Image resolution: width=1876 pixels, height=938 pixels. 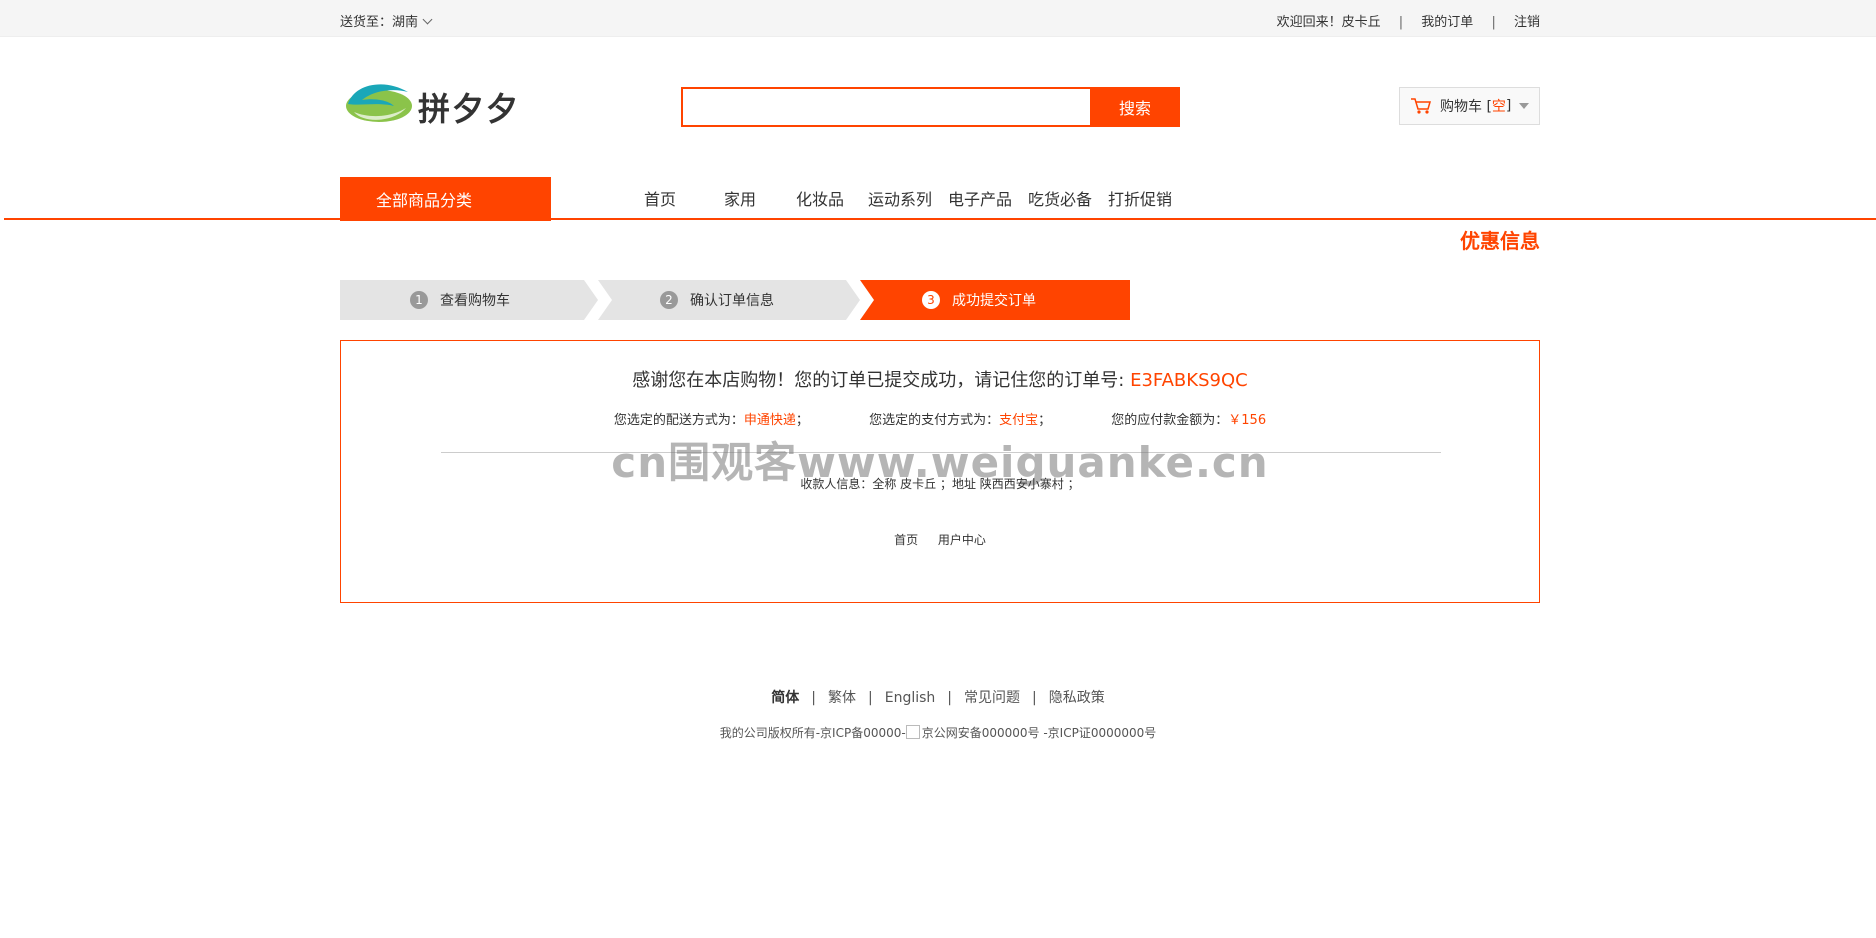 What do you see at coordinates (912, 732) in the screenshot?
I see `broken-image-icon` at bounding box center [912, 732].